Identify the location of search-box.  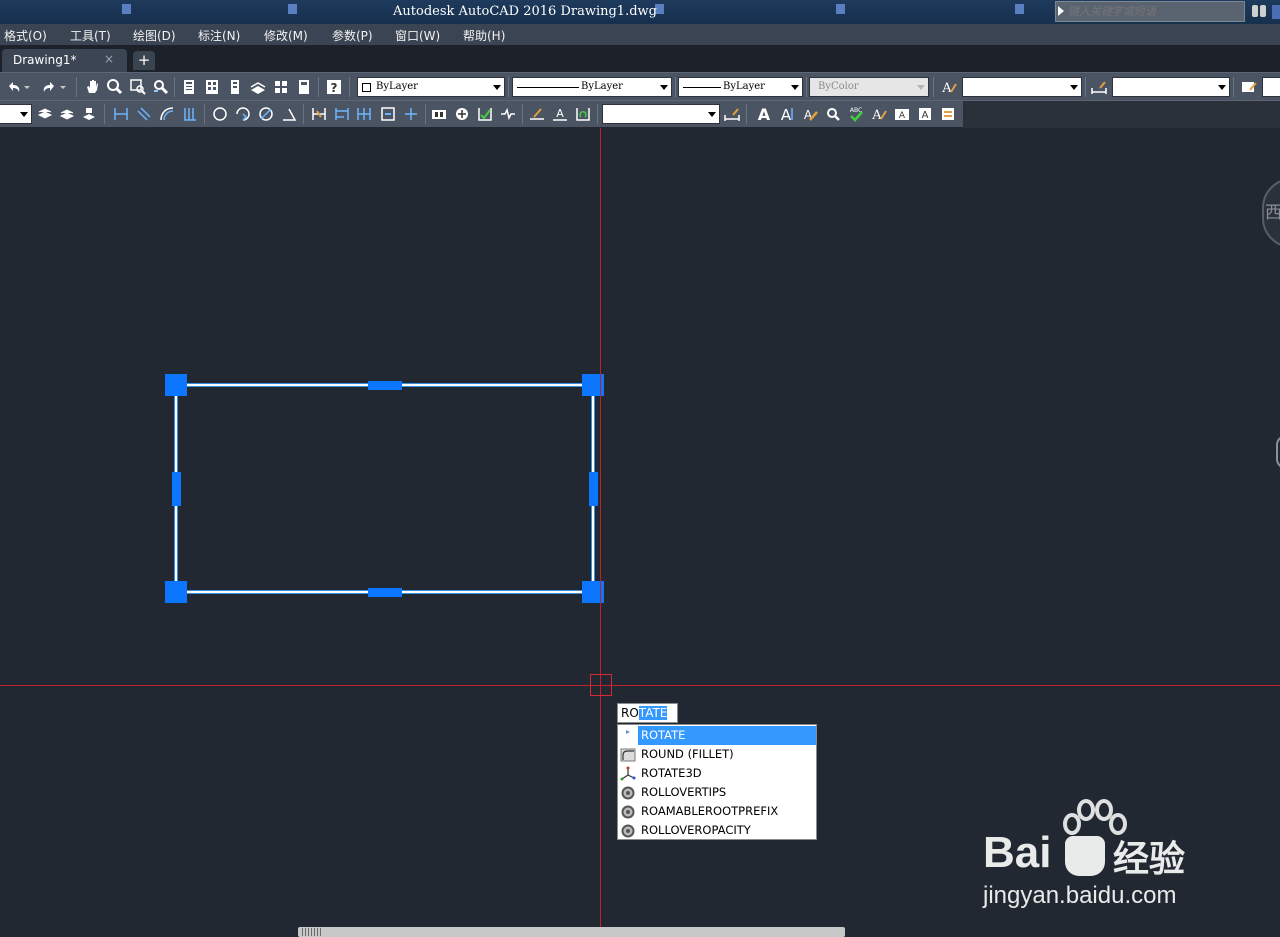
(1150, 11).